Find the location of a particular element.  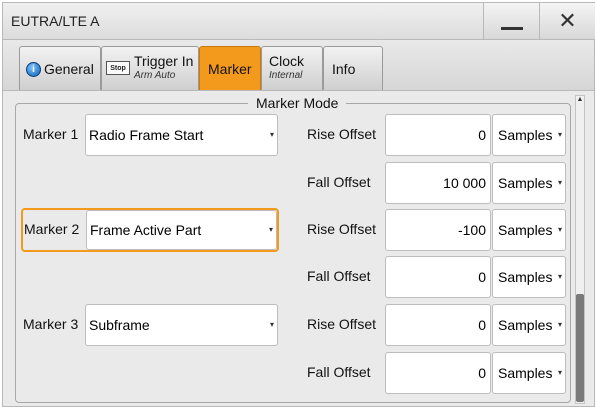

tab-trigger-in-label: Trigger In is located at coordinates (164, 61).